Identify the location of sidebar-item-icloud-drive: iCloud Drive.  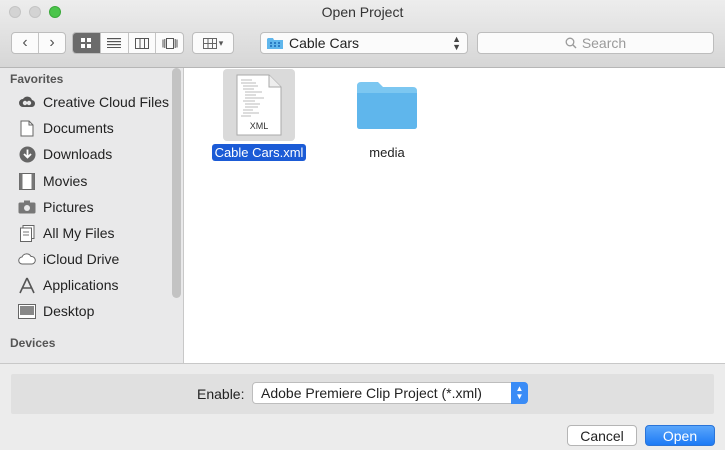
(95, 259).